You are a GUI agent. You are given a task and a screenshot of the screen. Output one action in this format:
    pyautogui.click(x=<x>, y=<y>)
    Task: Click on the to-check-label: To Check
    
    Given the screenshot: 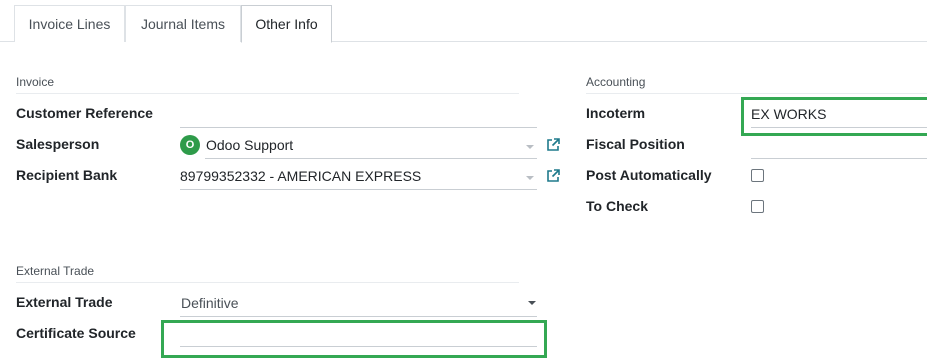 What is the action you would take?
    pyautogui.click(x=617, y=206)
    